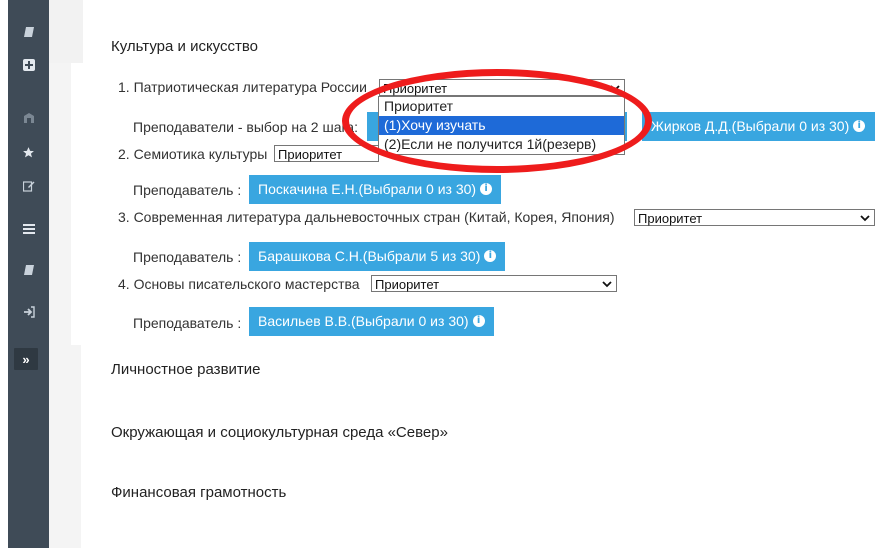 The height and width of the screenshot is (548, 875). Describe the element at coordinates (245, 127) in the screenshot. I see `teacher-label-1: Преподаватели - выбор на 2 шага:` at that location.